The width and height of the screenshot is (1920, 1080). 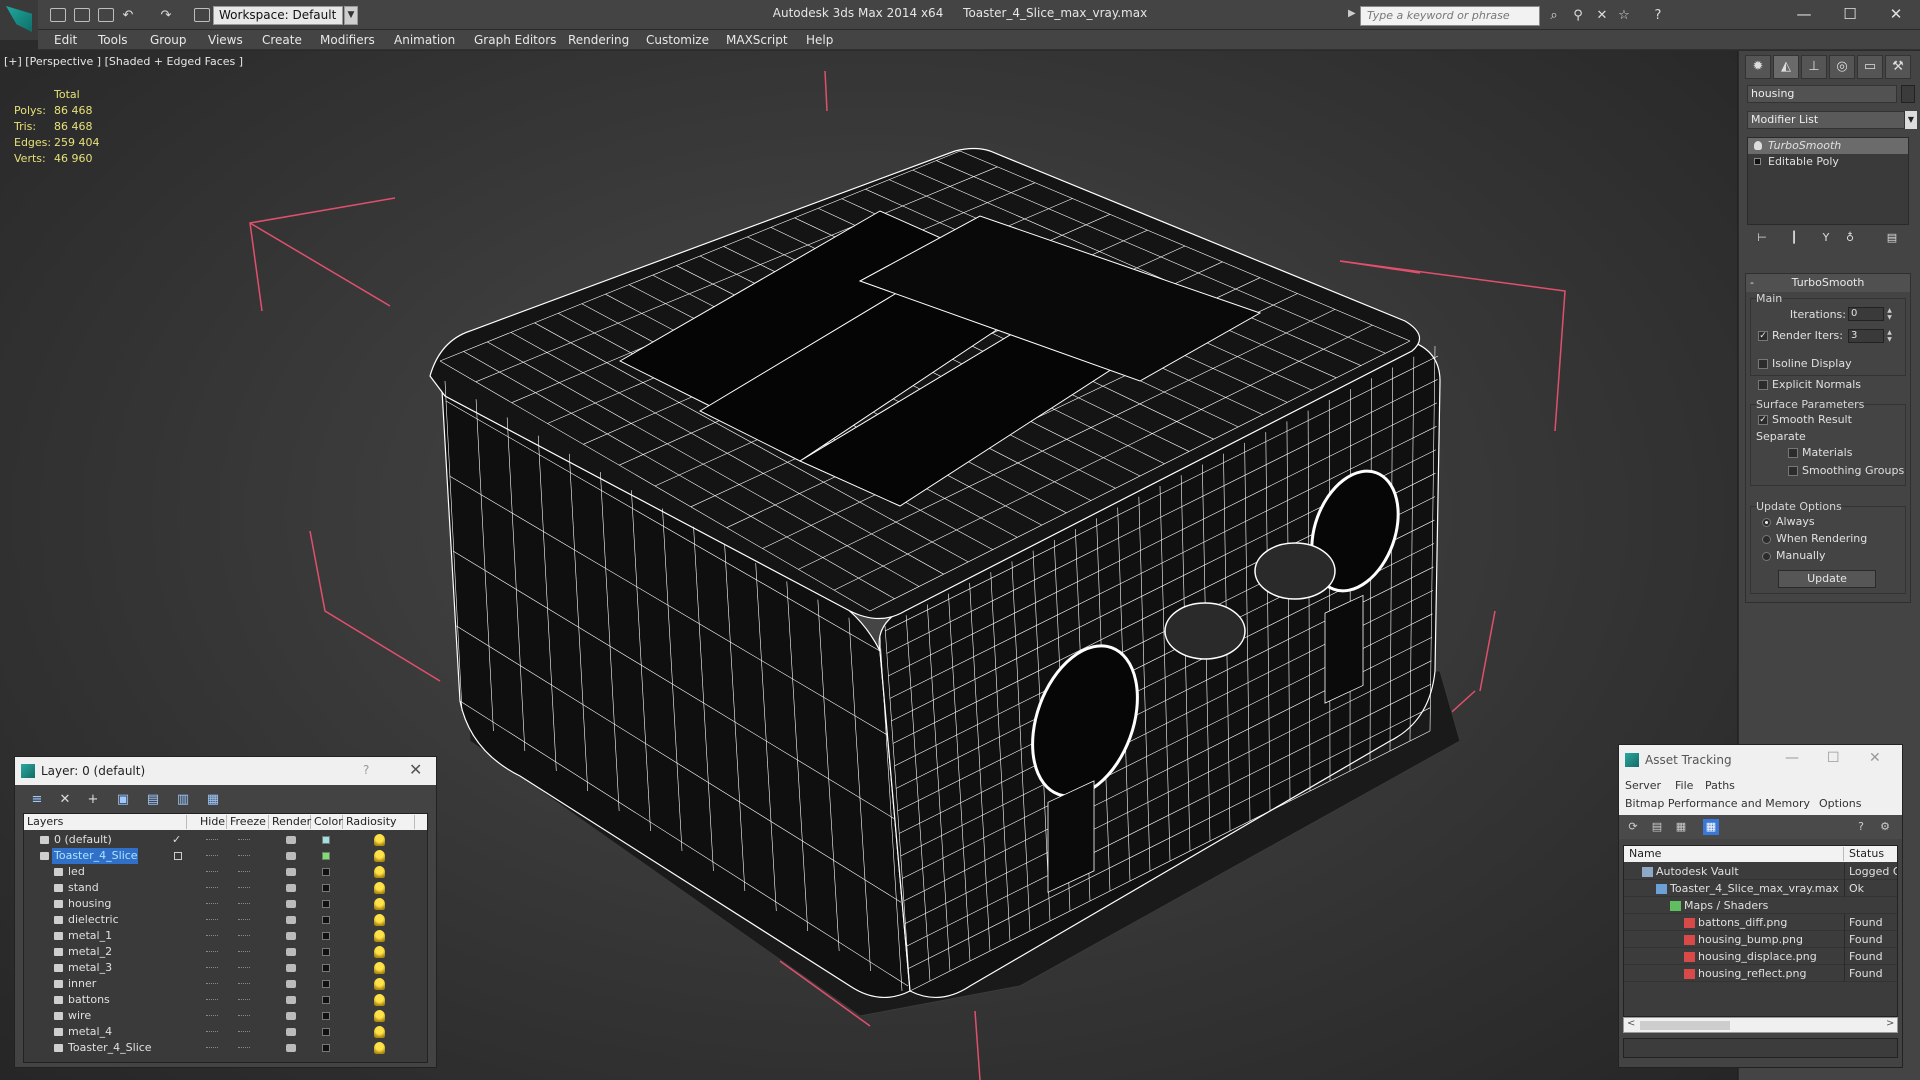 I want to click on menu-modifiers: Modifiers, so click(x=347, y=40).